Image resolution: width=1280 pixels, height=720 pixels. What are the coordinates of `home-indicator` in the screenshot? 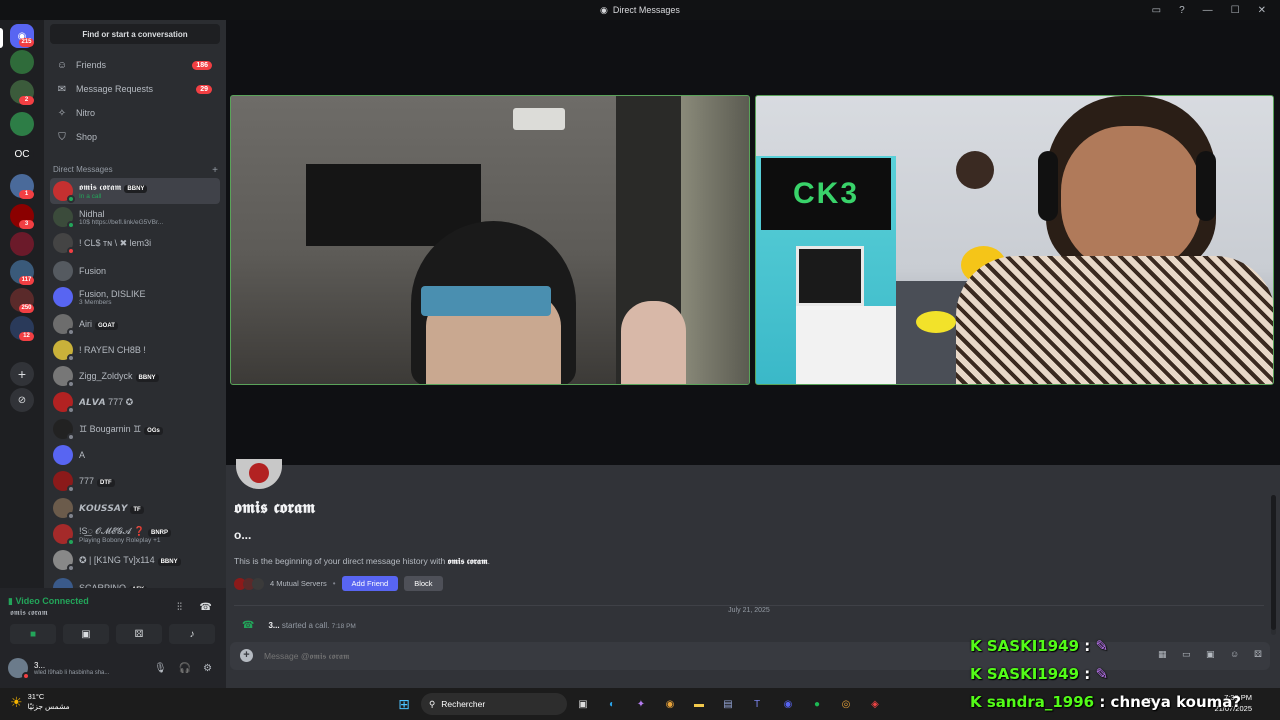 It's located at (1, 38).